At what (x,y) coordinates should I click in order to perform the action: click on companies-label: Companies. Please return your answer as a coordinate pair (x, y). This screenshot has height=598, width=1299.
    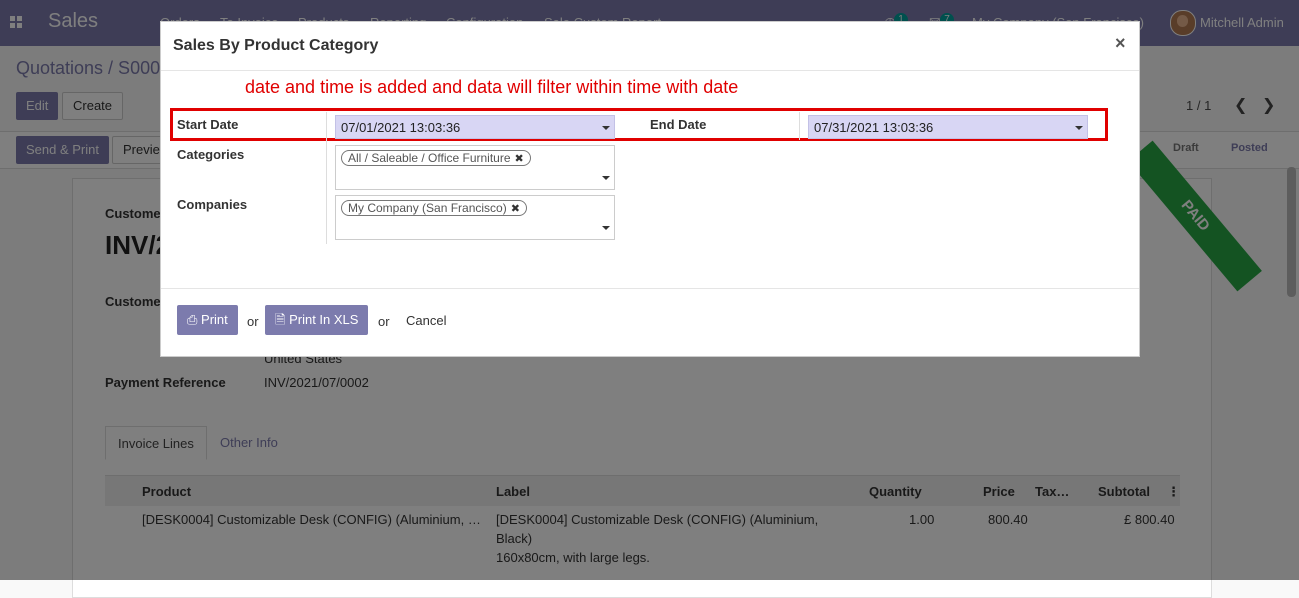
    Looking at the image, I should click on (212, 204).